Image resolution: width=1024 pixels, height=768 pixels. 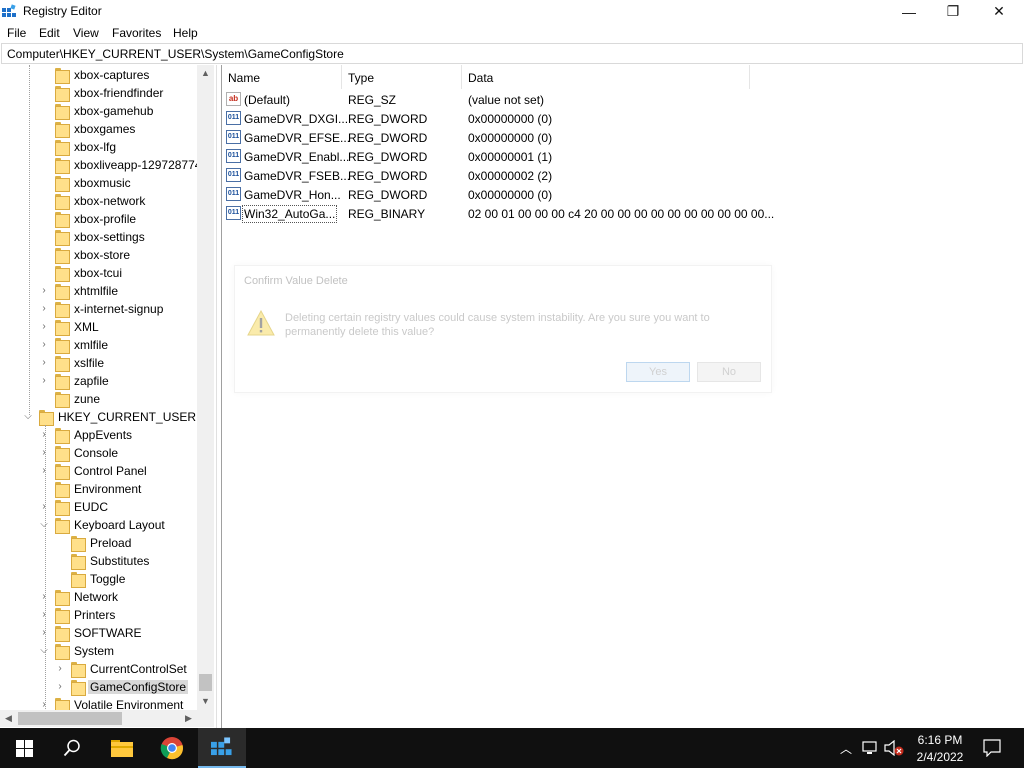 What do you see at coordinates (100, 525) in the screenshot?
I see `tree-item: ⌵ Keyboard Layout` at bounding box center [100, 525].